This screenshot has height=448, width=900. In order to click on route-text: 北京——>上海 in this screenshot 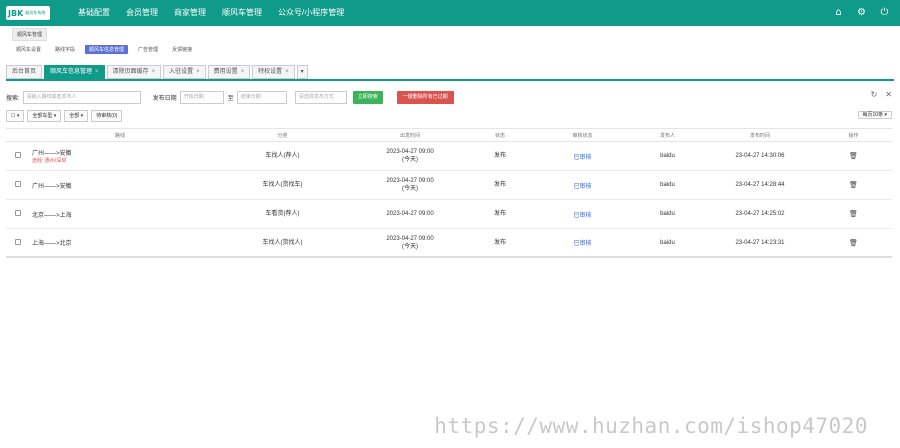, I will do `click(52, 215)`.